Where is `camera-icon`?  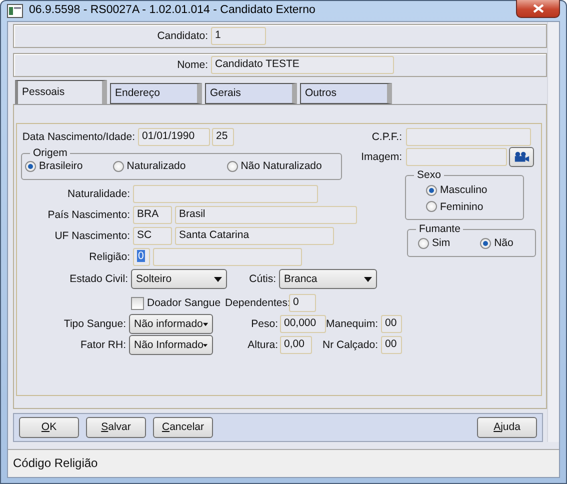
camera-icon is located at coordinates (521, 157).